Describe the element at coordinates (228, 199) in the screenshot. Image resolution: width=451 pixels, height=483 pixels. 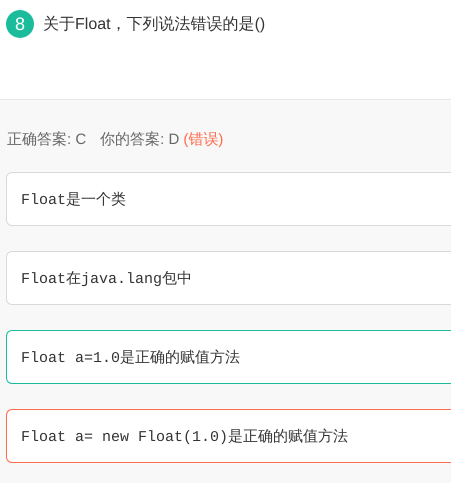
I see `answer-option: Float是一个类` at that location.